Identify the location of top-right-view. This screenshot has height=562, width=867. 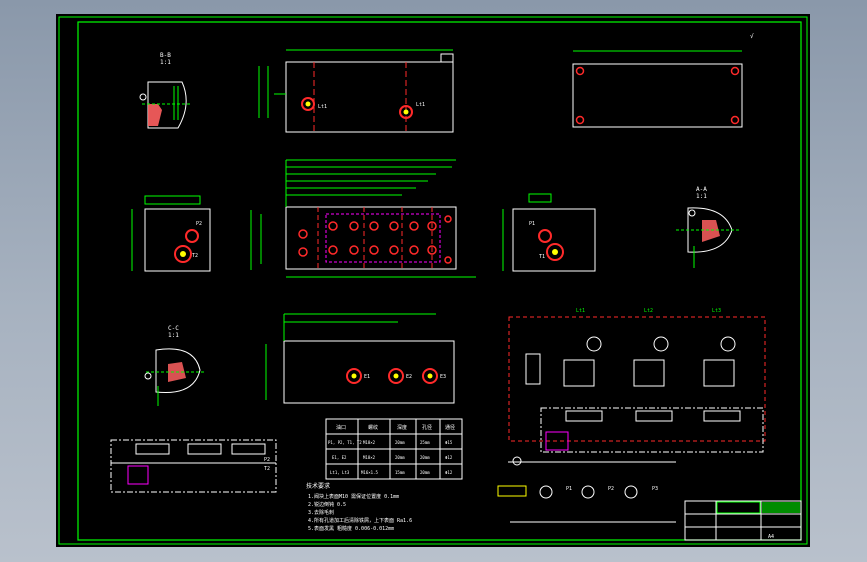
(657, 89).